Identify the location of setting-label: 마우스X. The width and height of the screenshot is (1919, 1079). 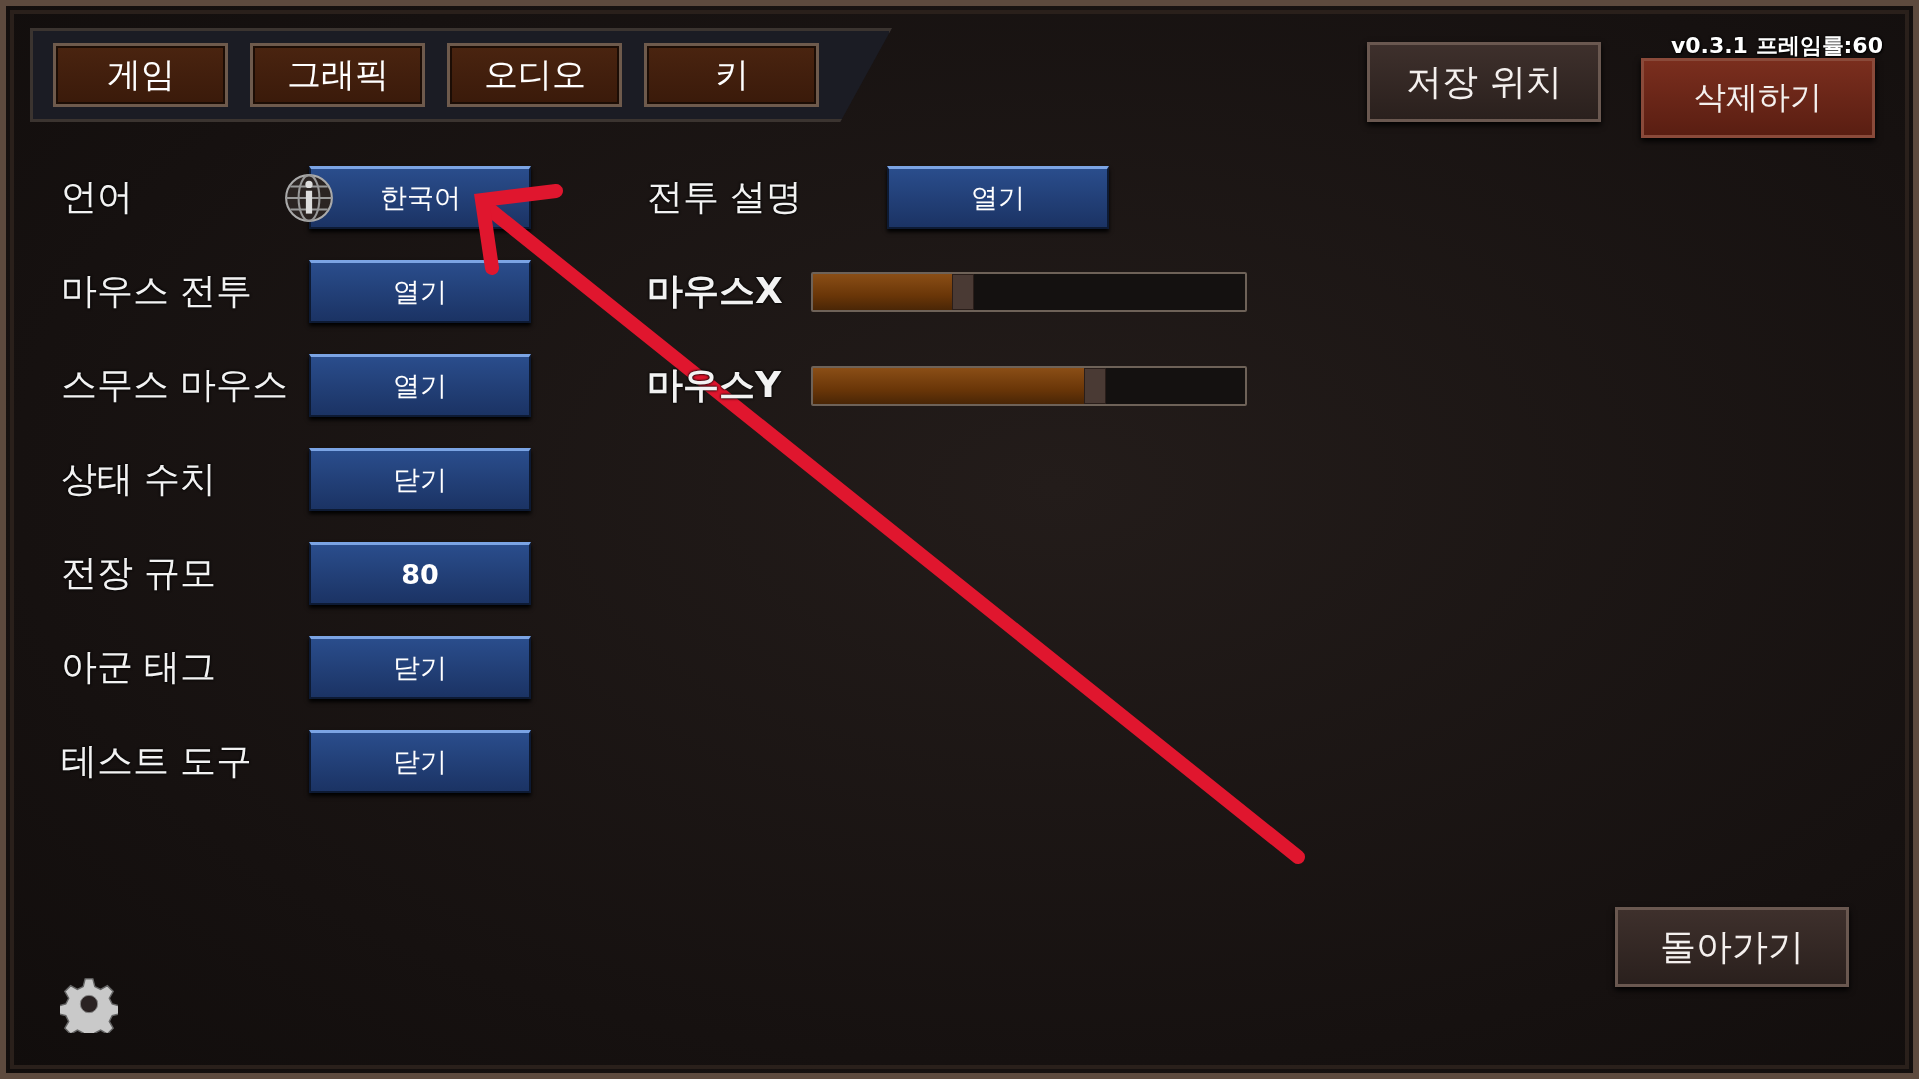
(715, 291).